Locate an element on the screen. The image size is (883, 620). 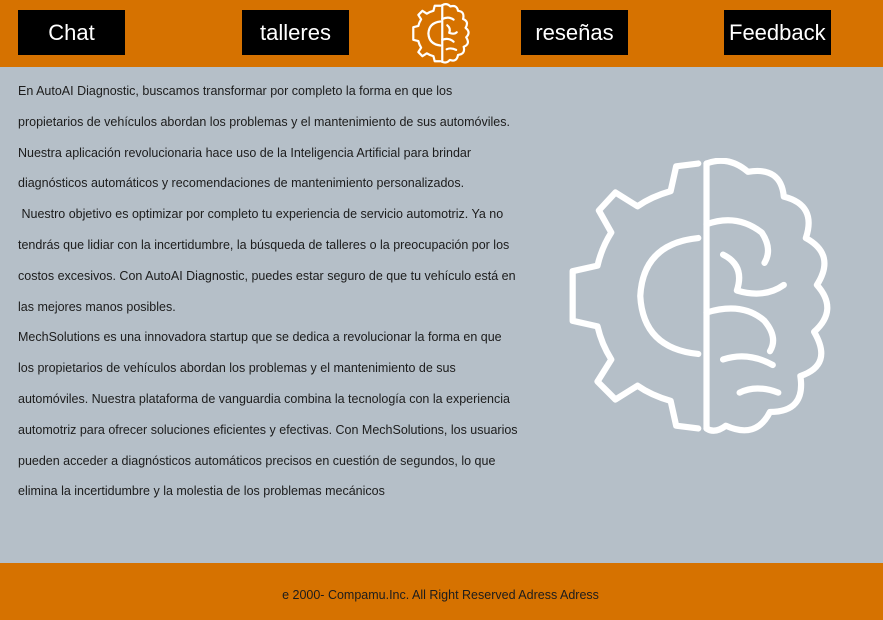
header: Chat talleres reseñas Feedback is located at coordinates (441, 33).